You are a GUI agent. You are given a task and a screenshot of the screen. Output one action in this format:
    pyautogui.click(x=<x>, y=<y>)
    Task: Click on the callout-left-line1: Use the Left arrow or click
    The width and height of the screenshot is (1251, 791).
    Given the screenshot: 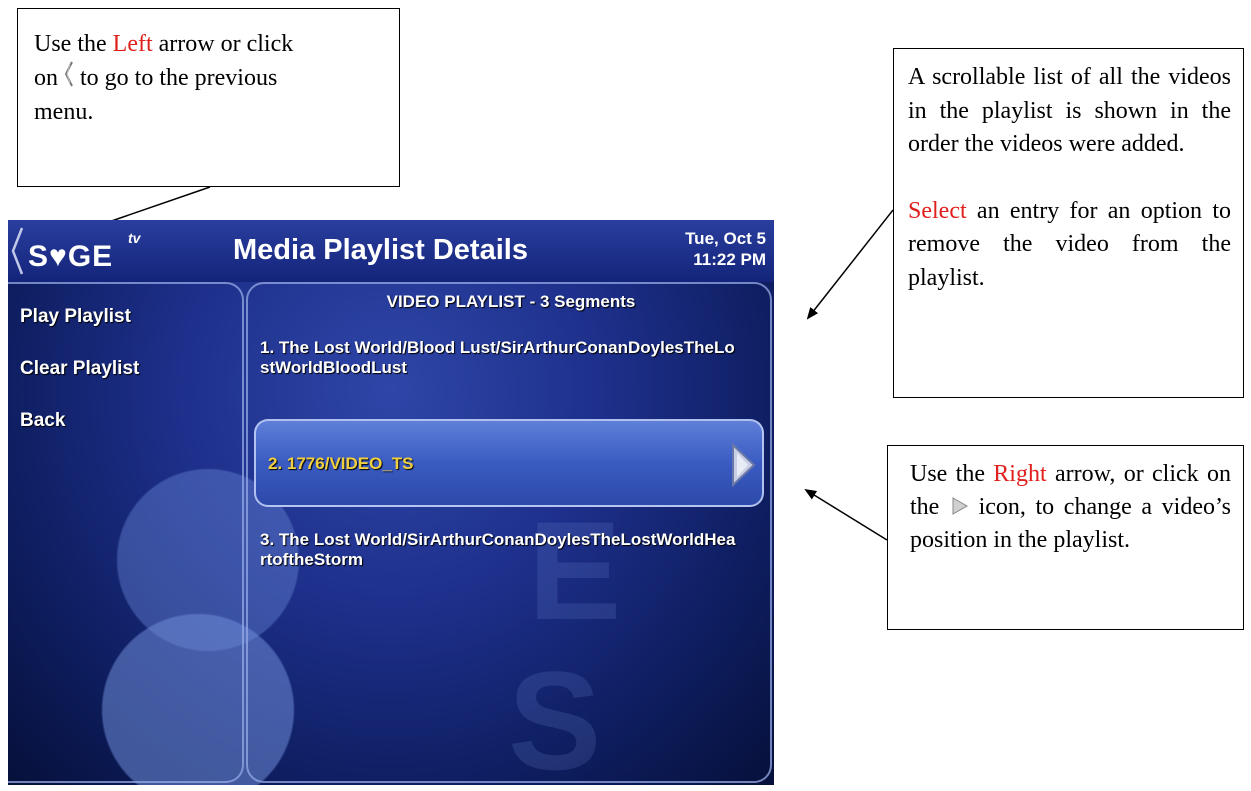 What is the action you would take?
    pyautogui.click(x=164, y=44)
    